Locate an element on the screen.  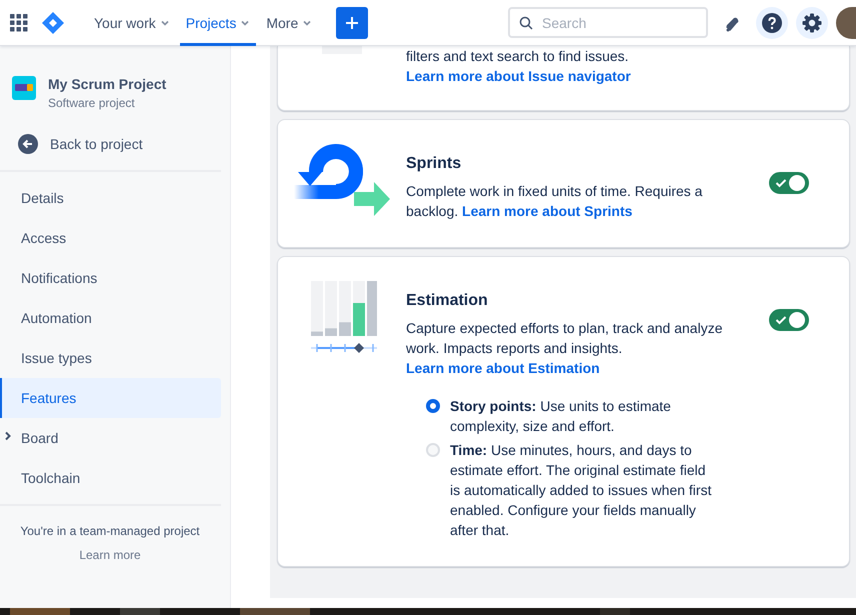
project-icon is located at coordinates (24, 88).